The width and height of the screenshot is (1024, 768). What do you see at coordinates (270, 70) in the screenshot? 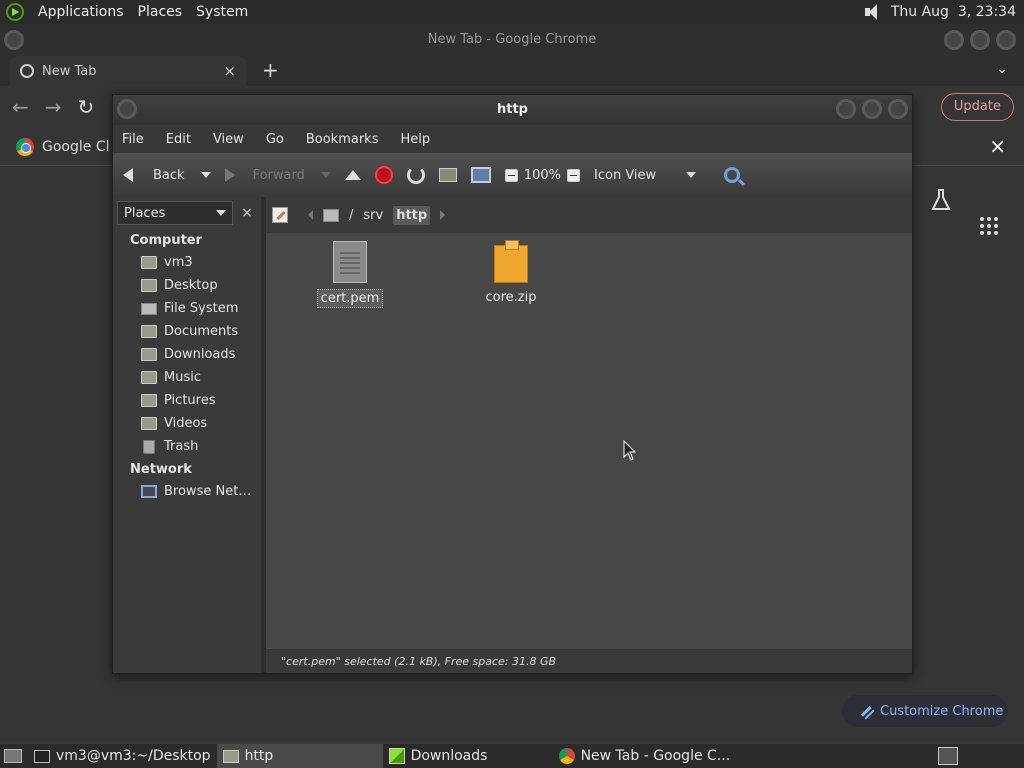
I see `new-tab-button: +` at bounding box center [270, 70].